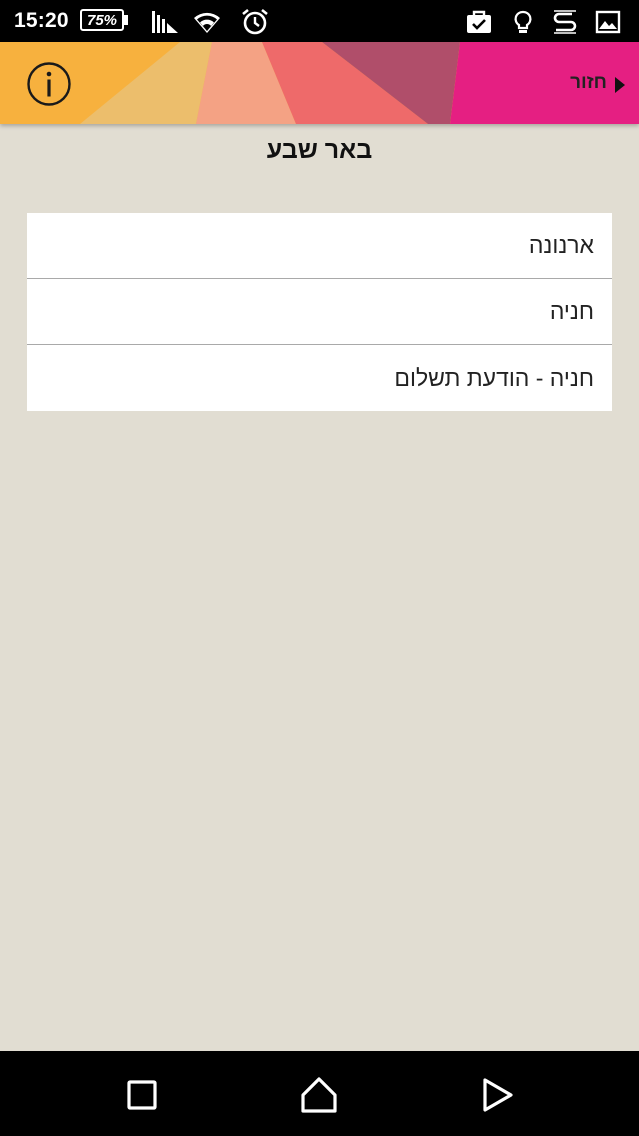 The height and width of the screenshot is (1136, 639). I want to click on app-header: חזור, so click(319, 83).